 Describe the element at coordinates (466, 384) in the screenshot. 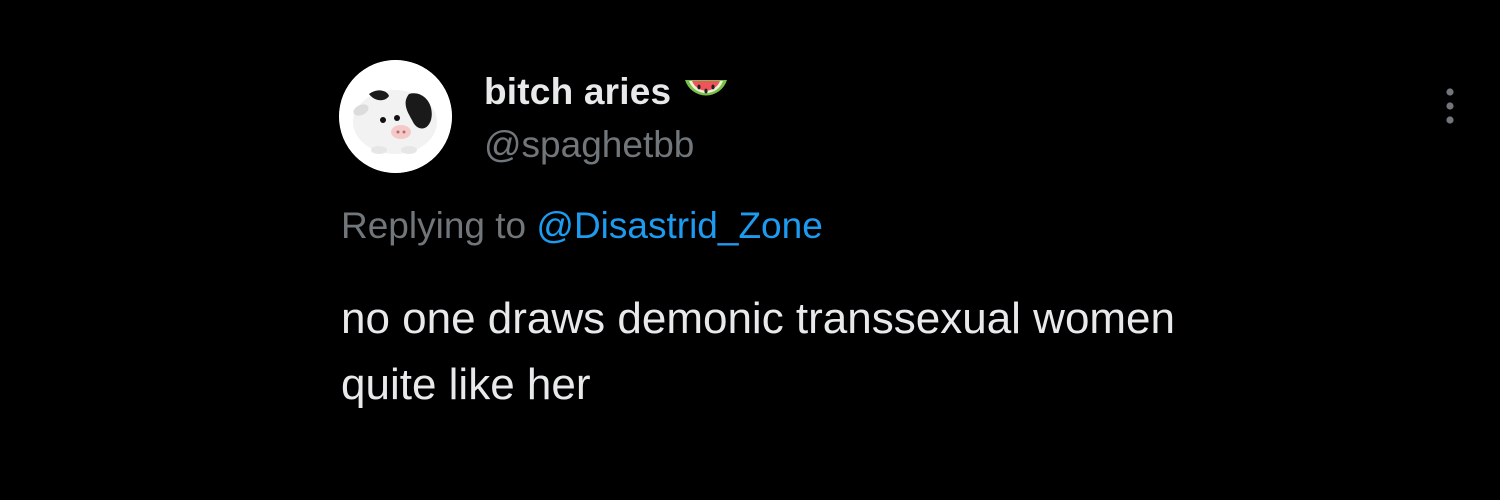

I see `tweet-text-line: quite like her` at that location.